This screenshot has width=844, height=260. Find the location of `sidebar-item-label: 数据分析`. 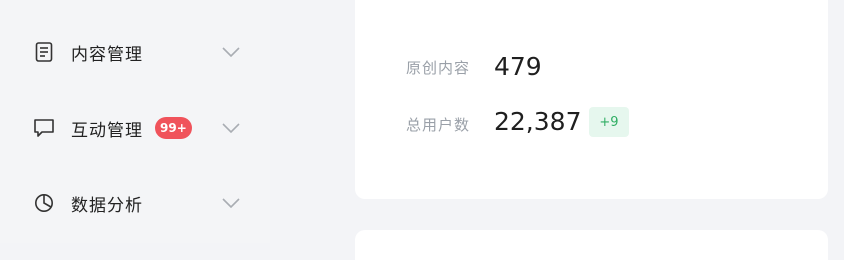

sidebar-item-label: 数据分析 is located at coordinates (107, 205).